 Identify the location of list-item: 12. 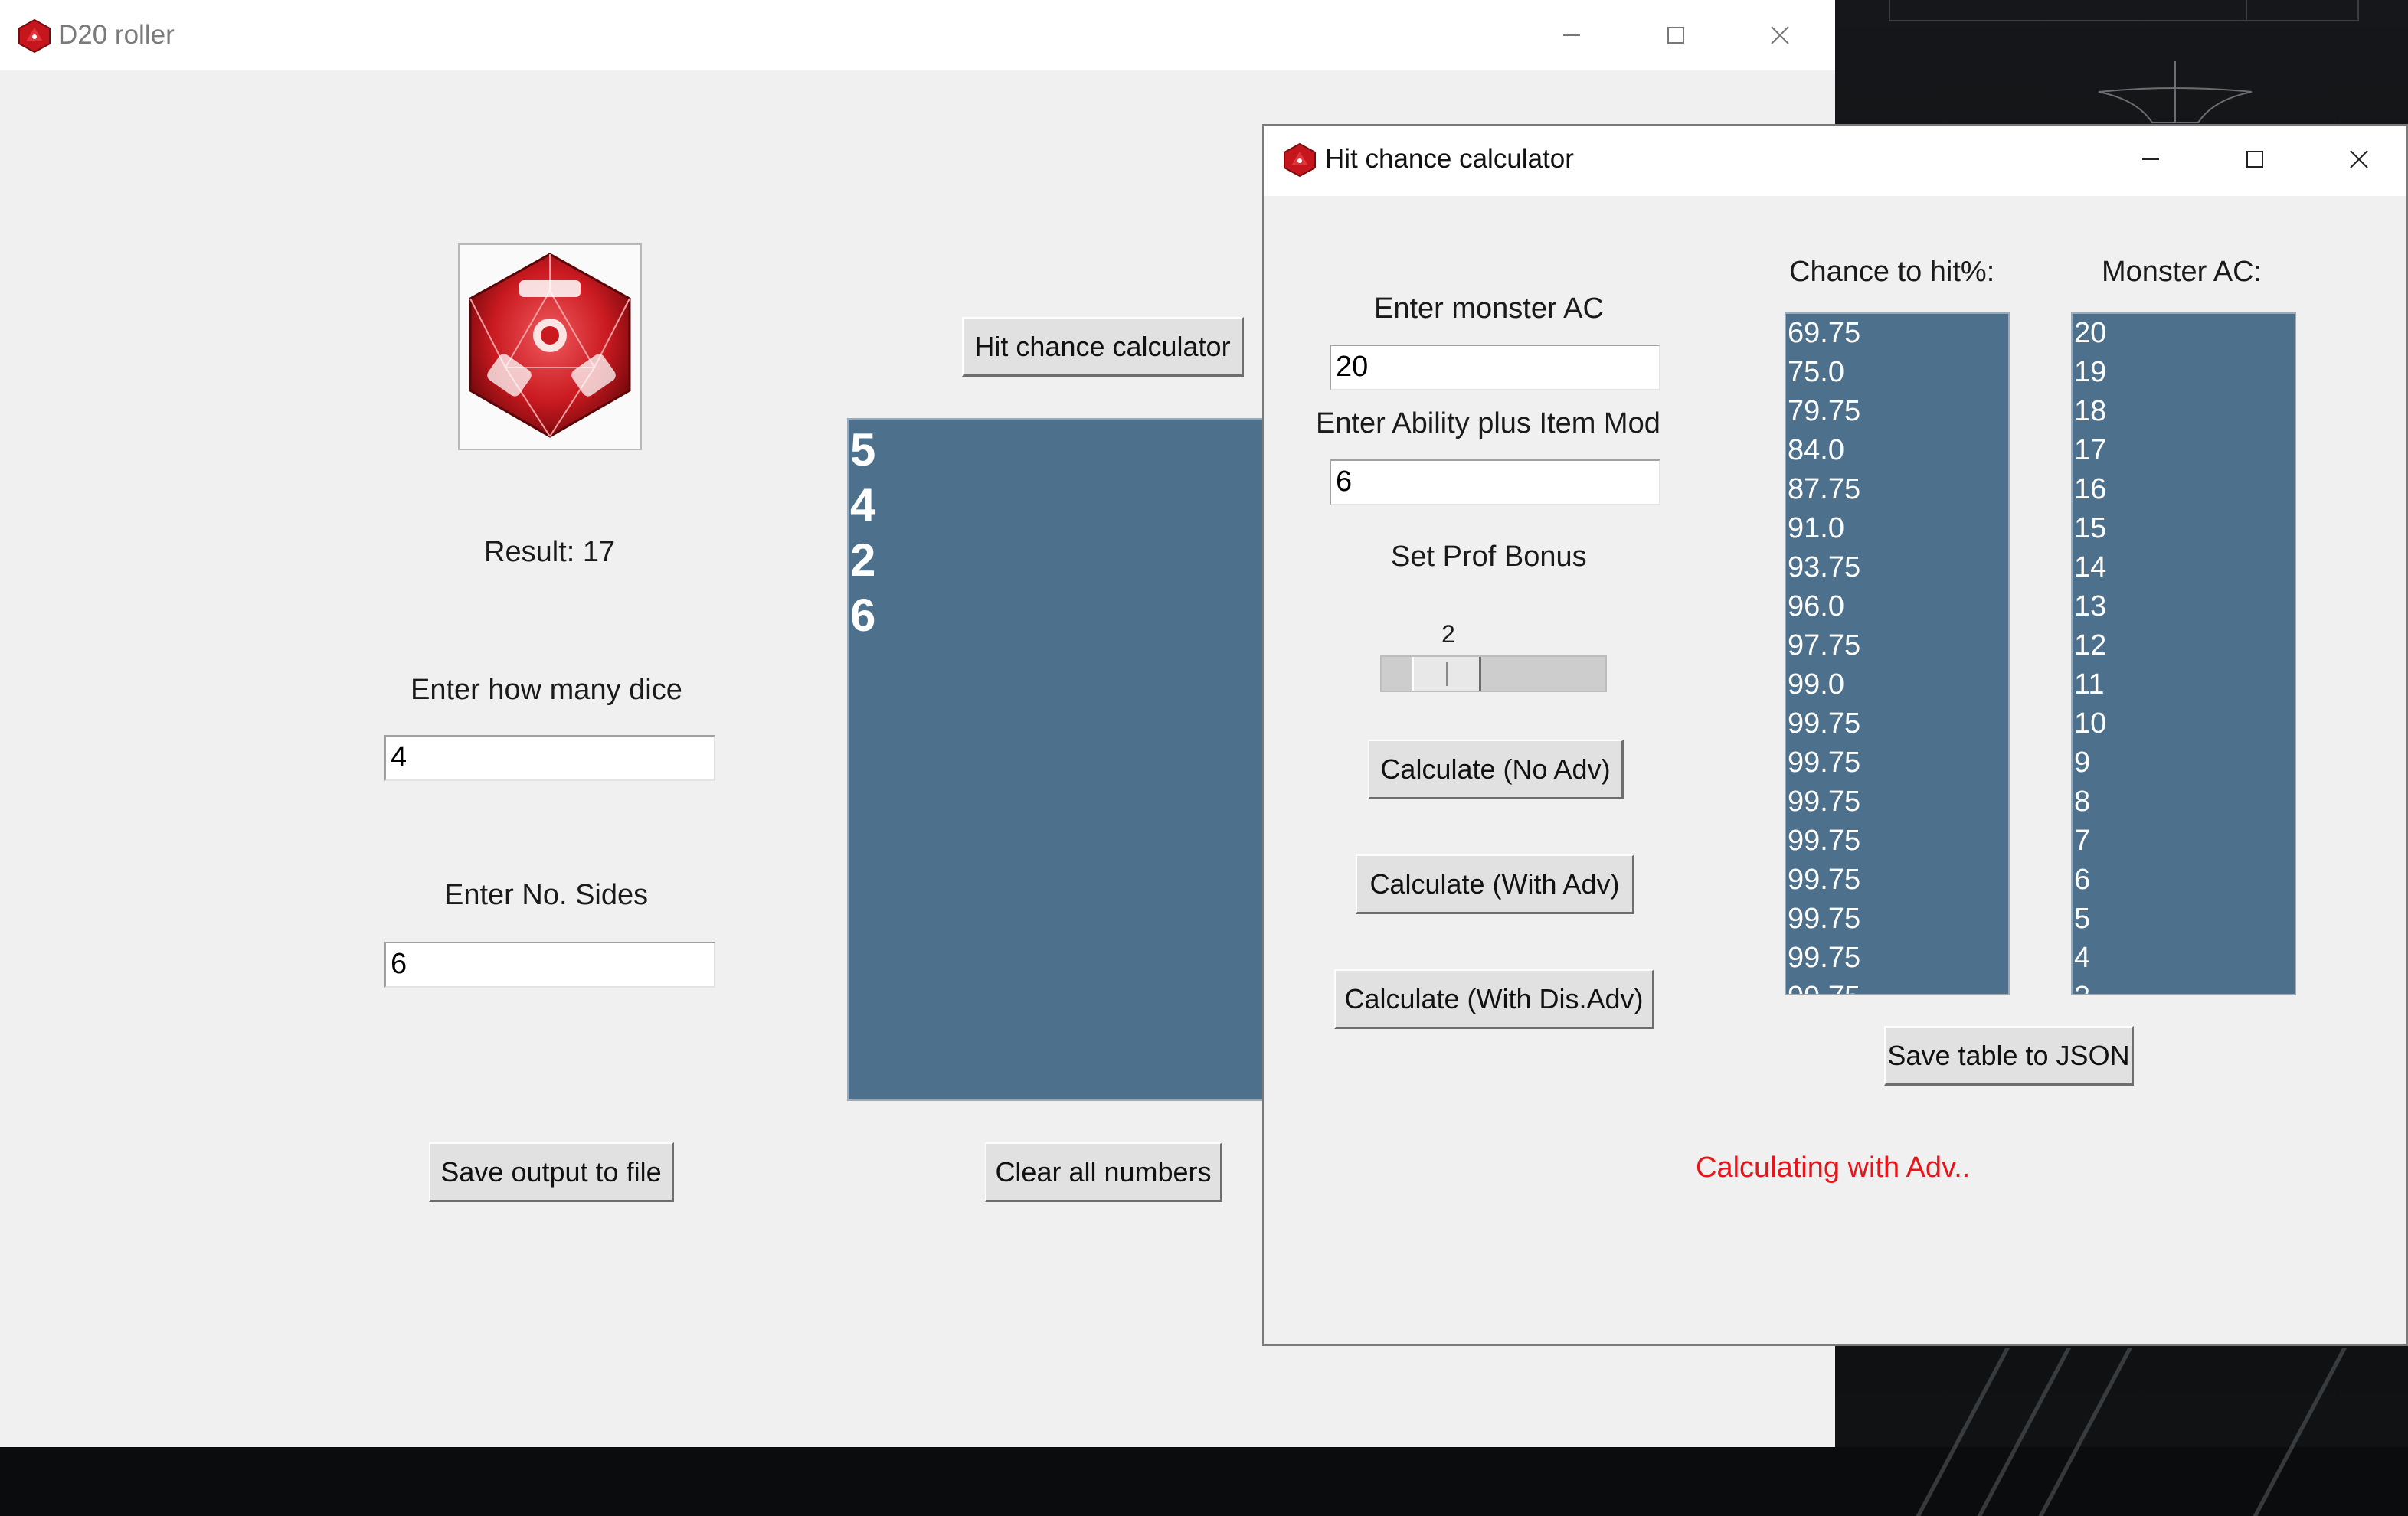
(2184, 646).